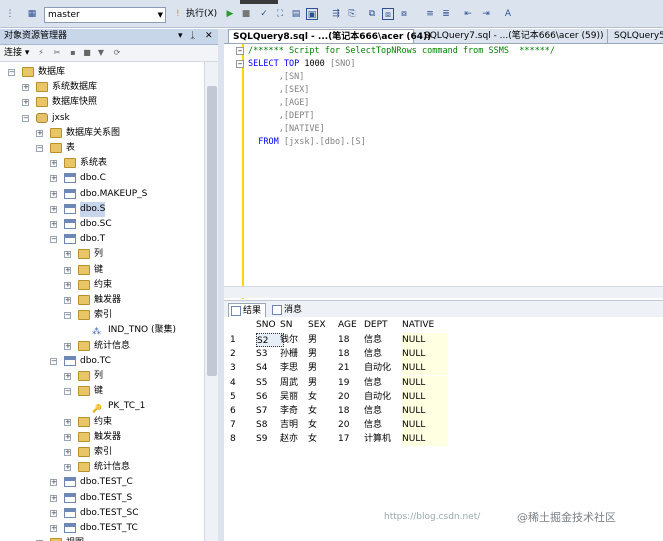  What do you see at coordinates (296, 14) in the screenshot?
I see `query-designer-icon: ▤` at bounding box center [296, 14].